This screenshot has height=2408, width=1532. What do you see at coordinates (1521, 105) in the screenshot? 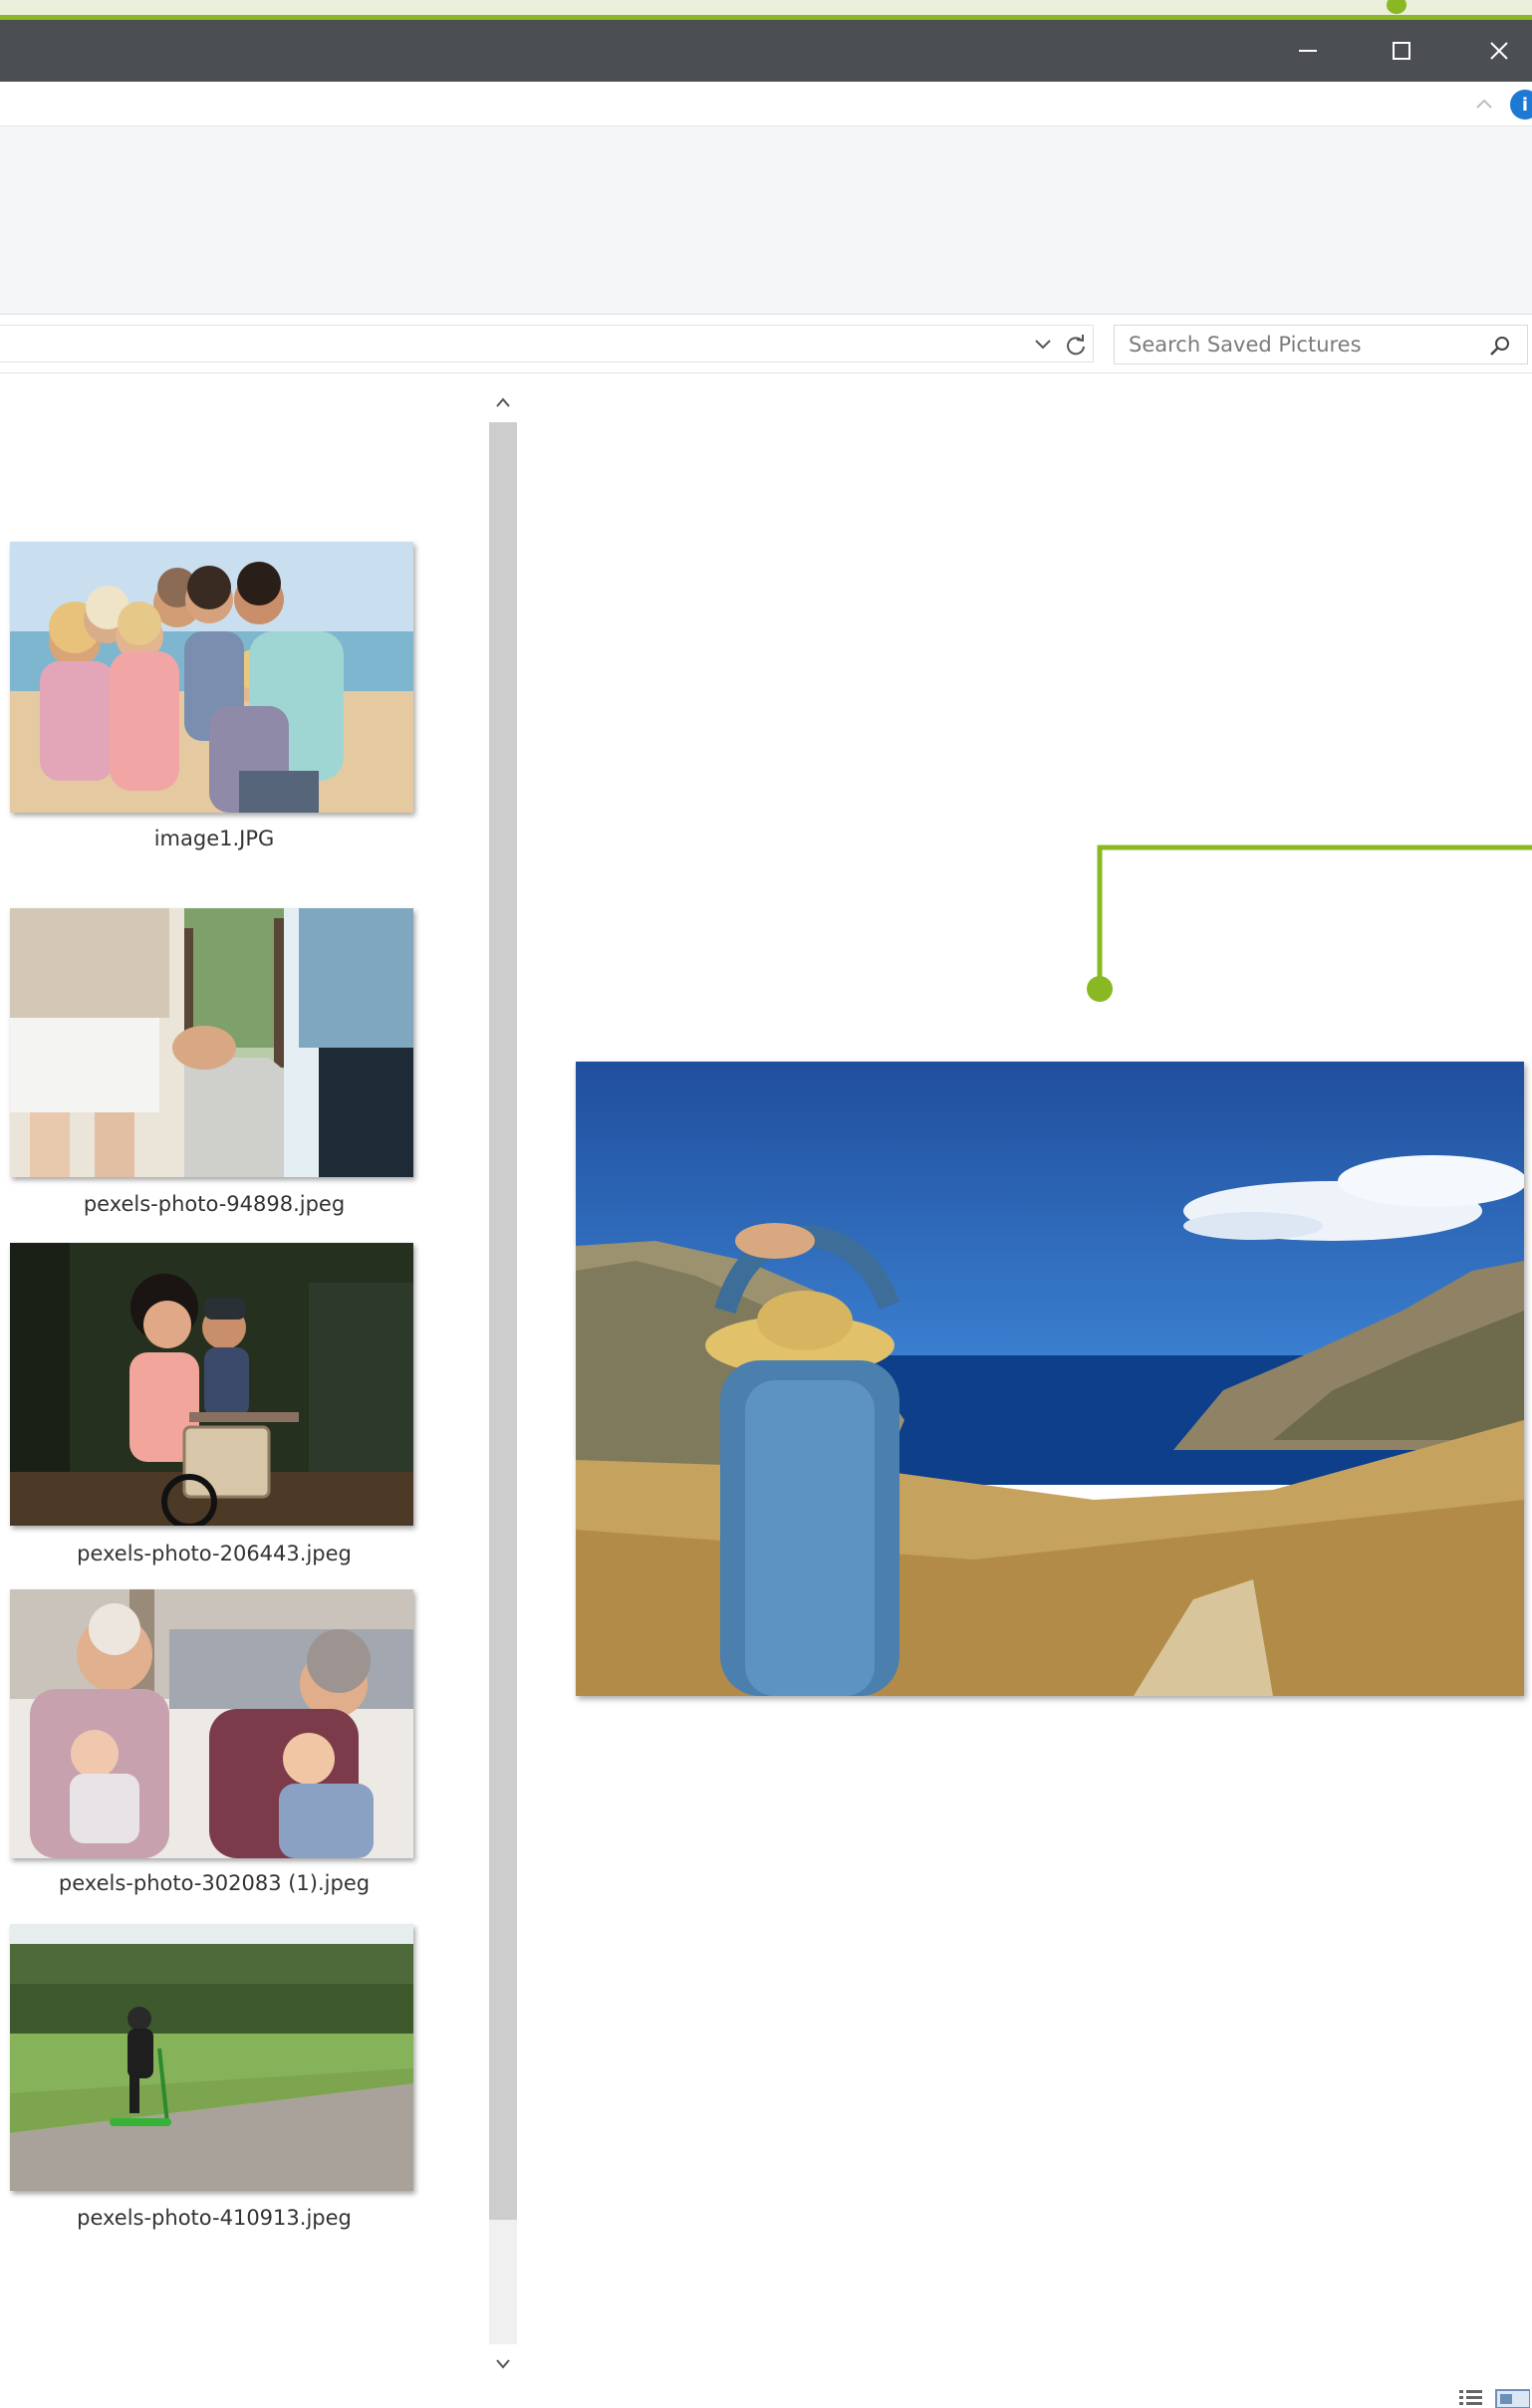
I see `help-icon: i` at bounding box center [1521, 105].